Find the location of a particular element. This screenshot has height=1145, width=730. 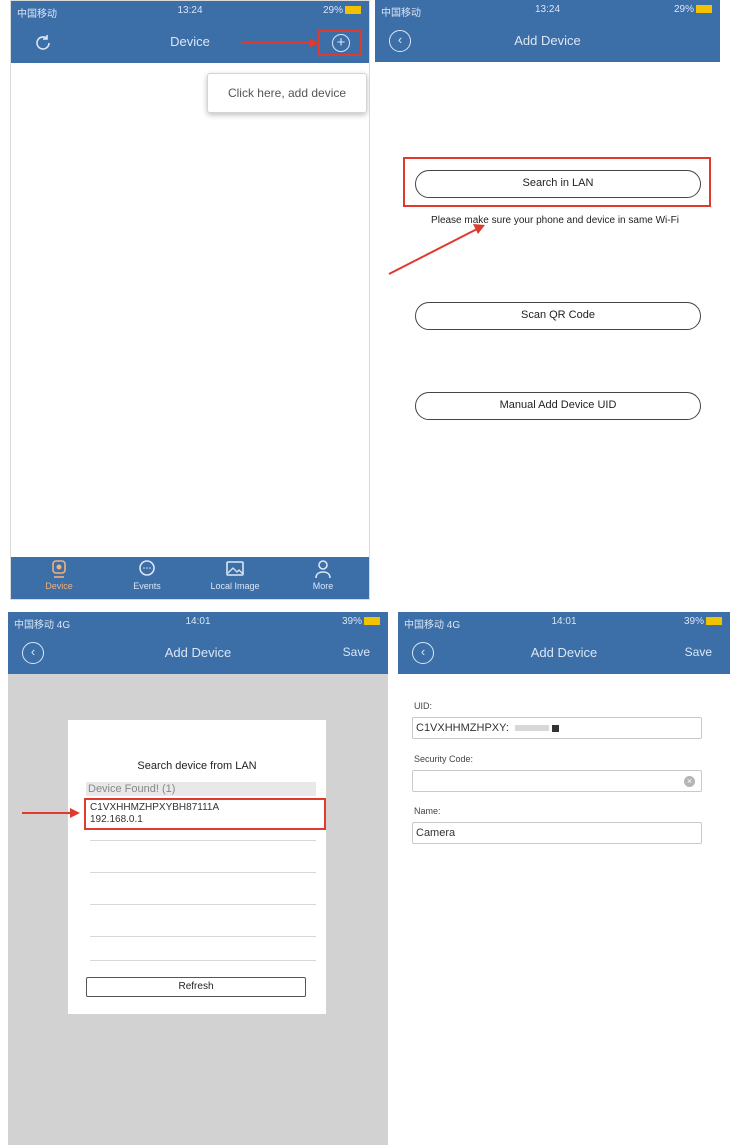

name-field: Camera is located at coordinates (557, 833).